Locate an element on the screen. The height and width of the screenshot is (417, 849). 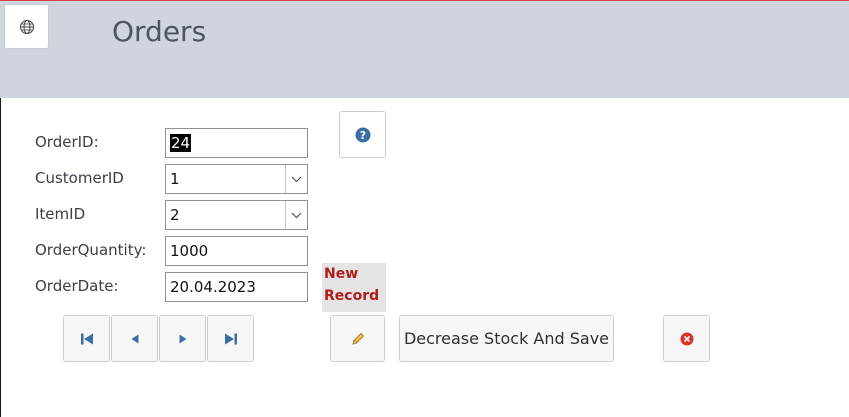
edit-record-button is located at coordinates (357, 338).